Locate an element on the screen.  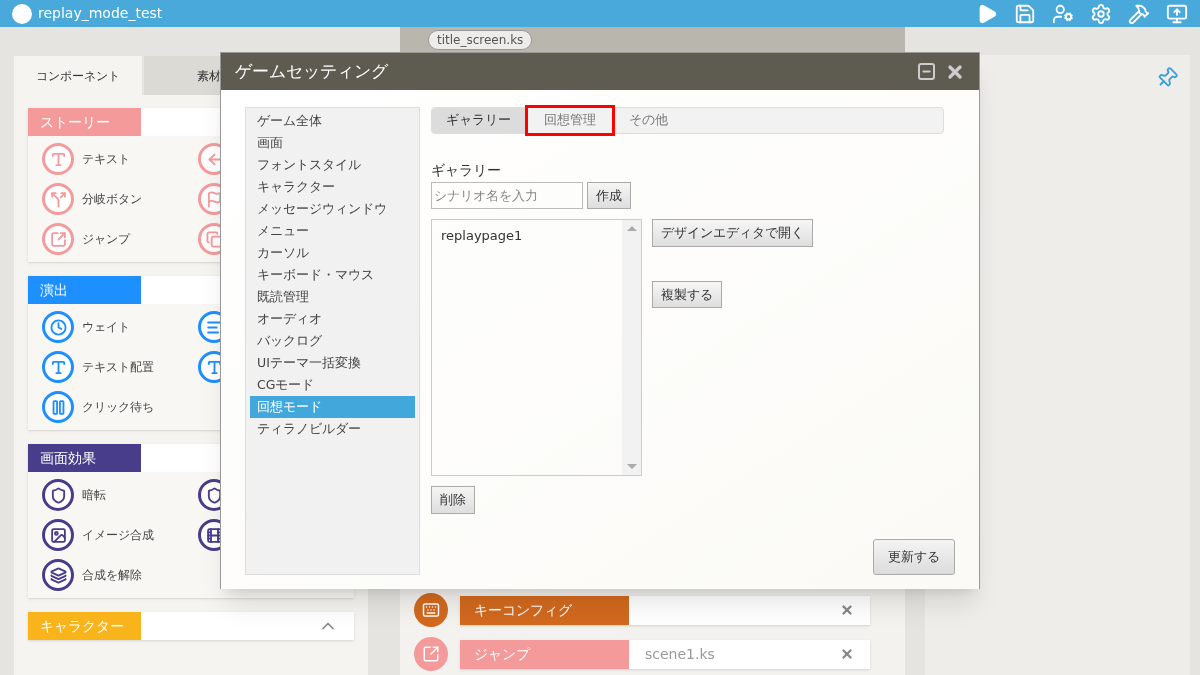
open-editor-button: デザインエディタで開く is located at coordinates (732, 233).